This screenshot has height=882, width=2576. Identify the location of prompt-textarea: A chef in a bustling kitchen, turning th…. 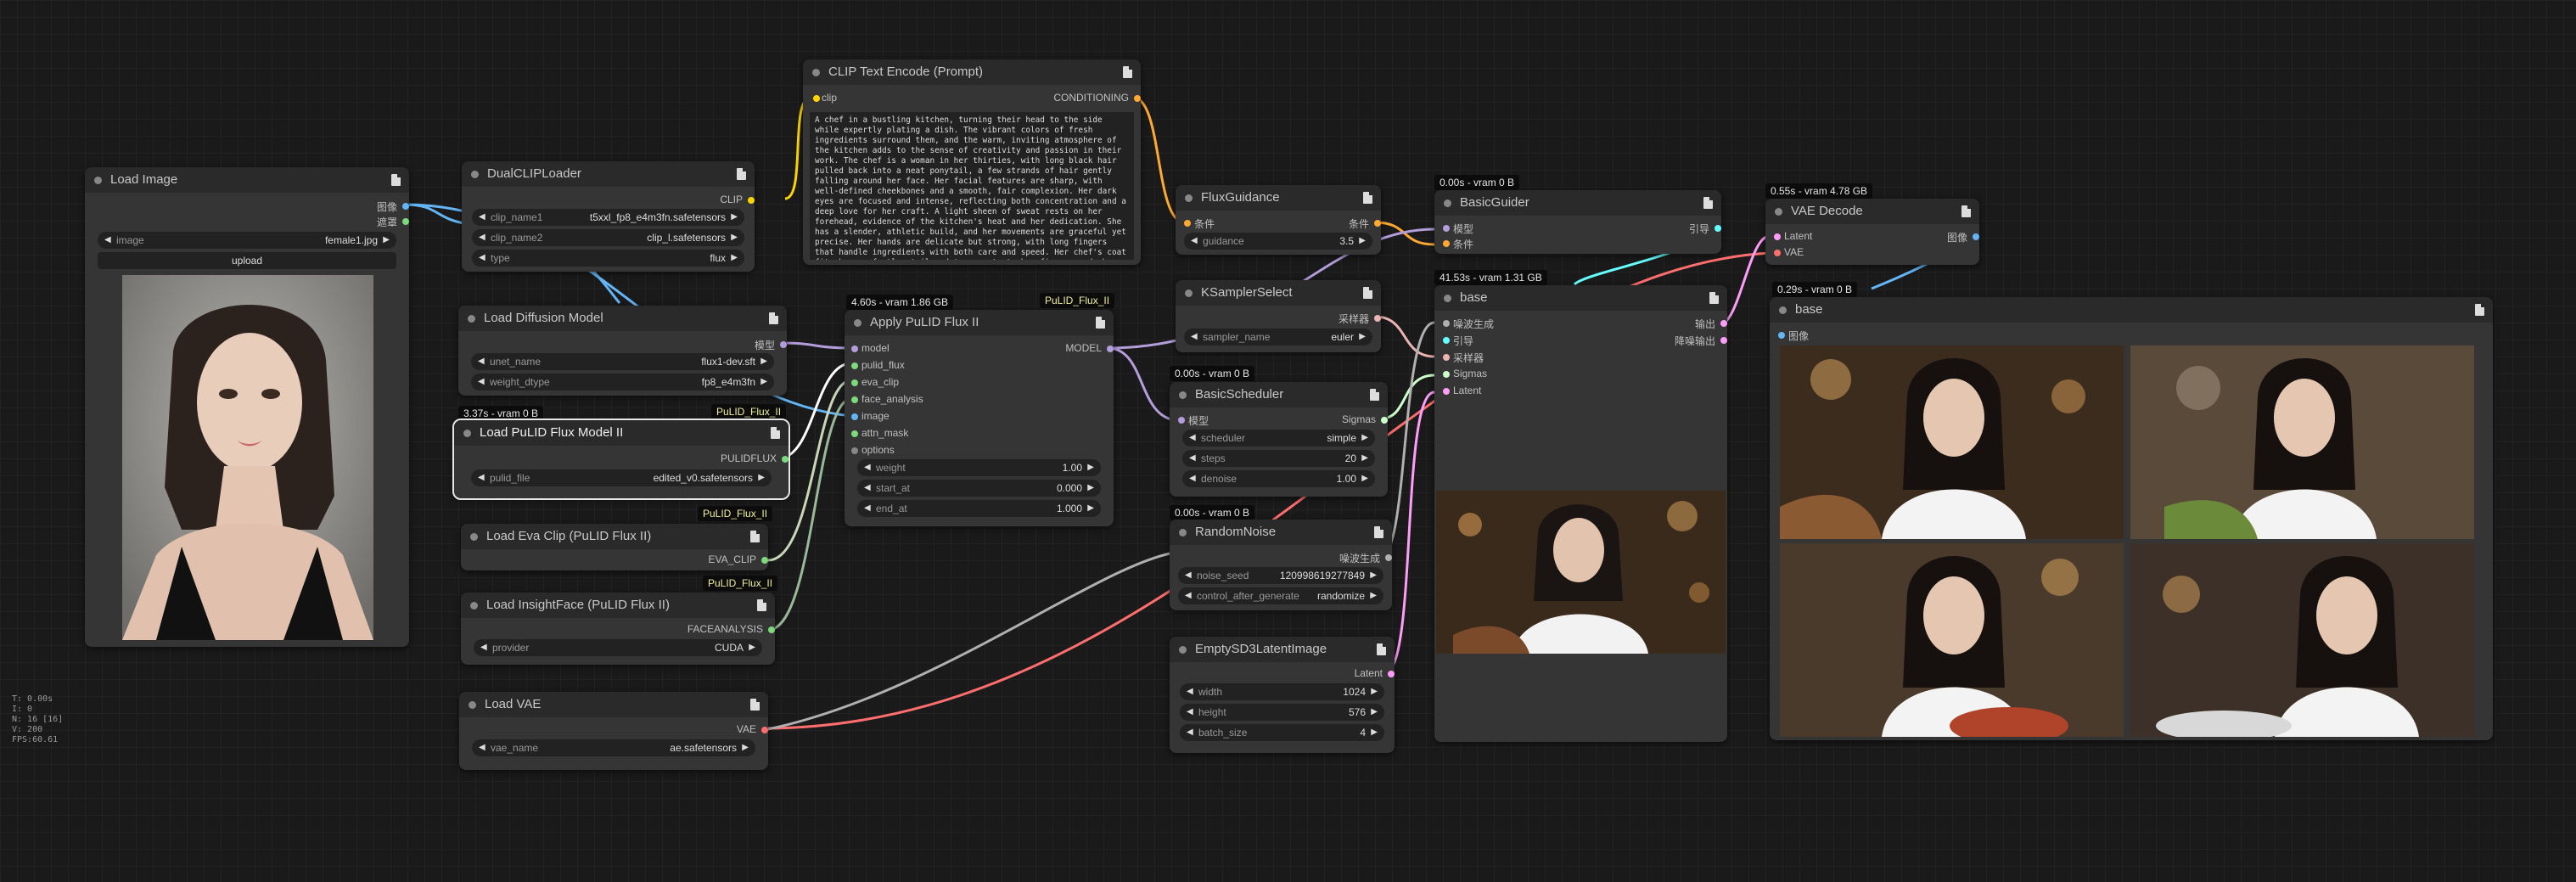
(972, 186).